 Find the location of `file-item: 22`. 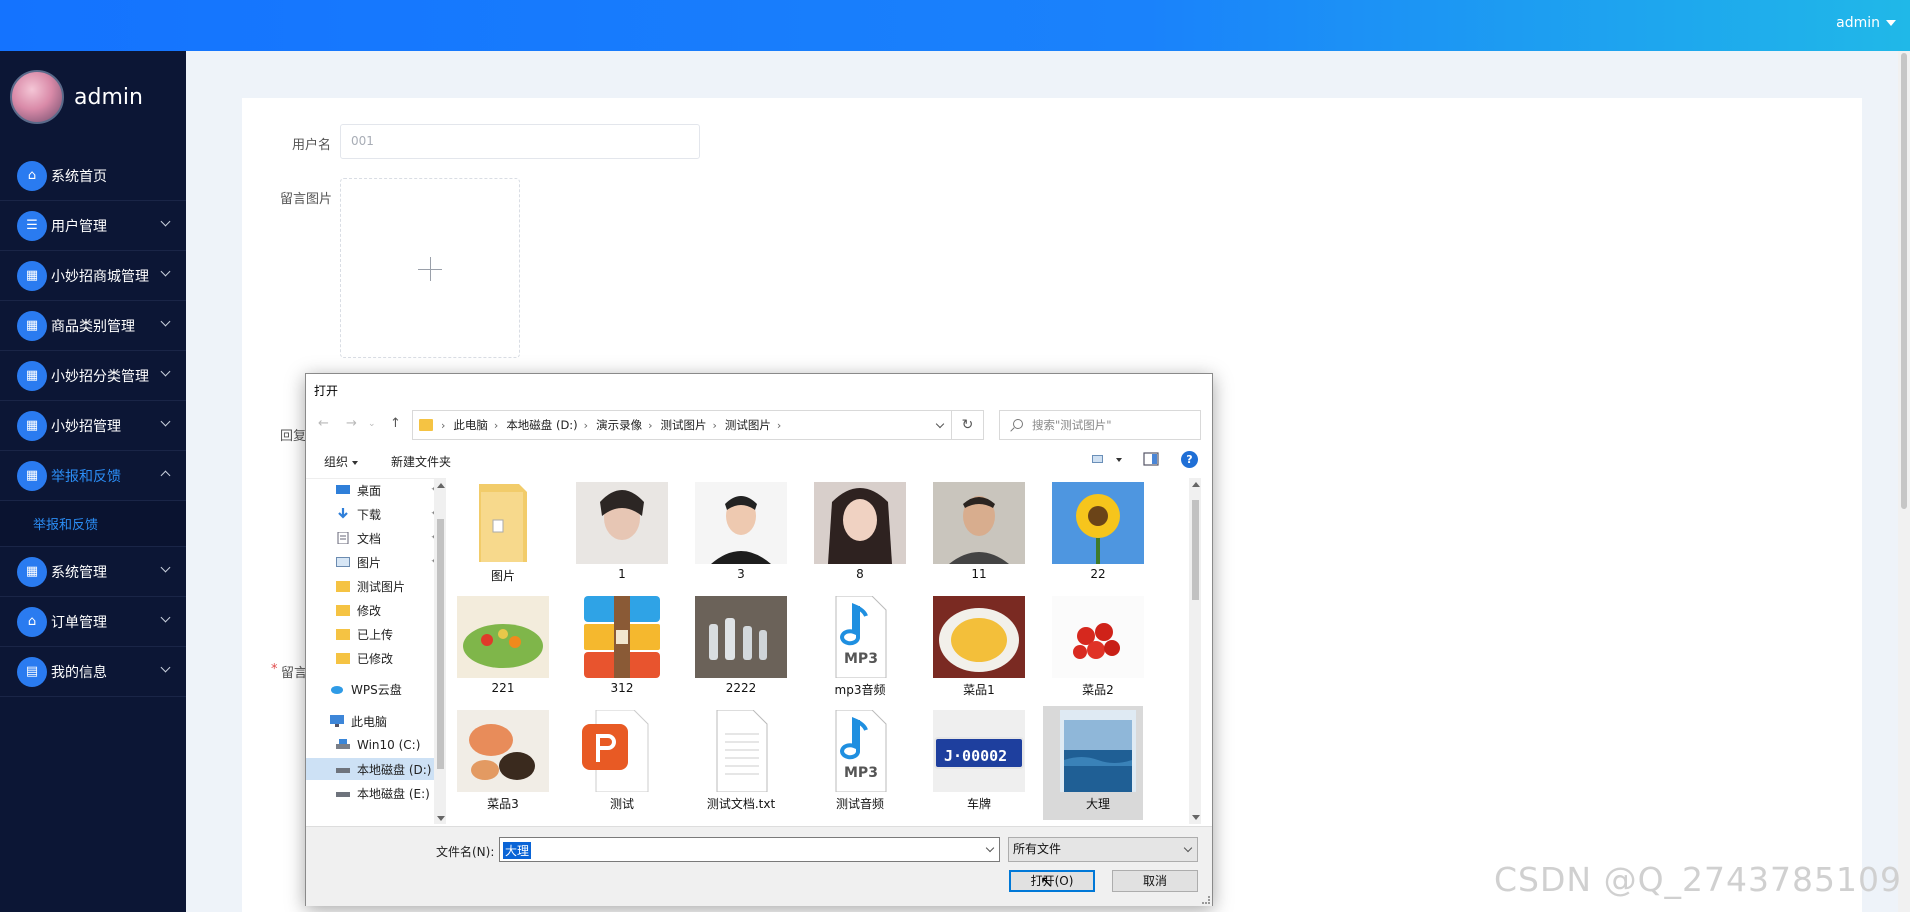

file-item: 22 is located at coordinates (1093, 535).